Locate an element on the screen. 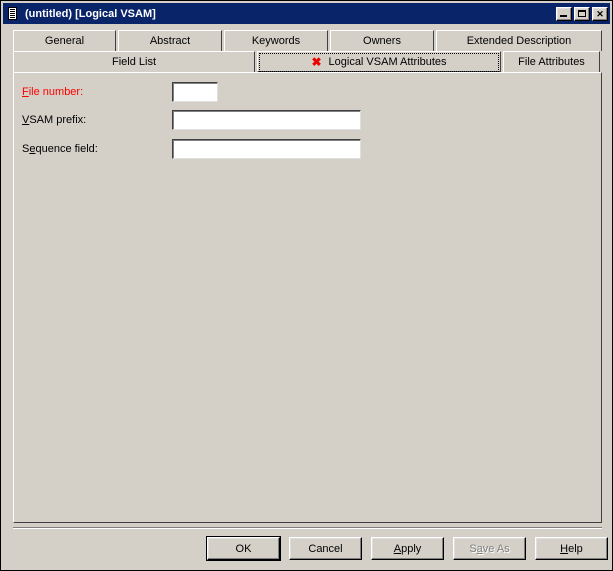 Image resolution: width=613 pixels, height=571 pixels. tab-label: Abstract is located at coordinates (170, 41).